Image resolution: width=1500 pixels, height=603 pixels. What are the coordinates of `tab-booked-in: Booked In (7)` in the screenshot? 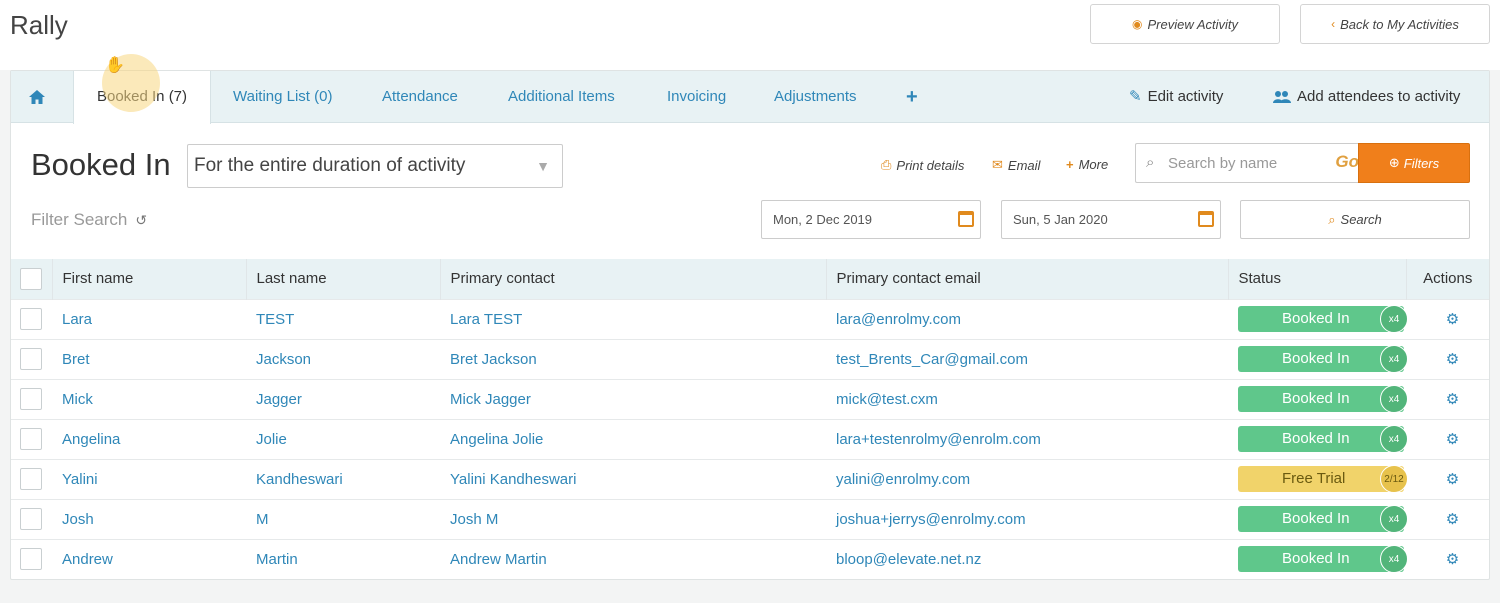 It's located at (142, 97).